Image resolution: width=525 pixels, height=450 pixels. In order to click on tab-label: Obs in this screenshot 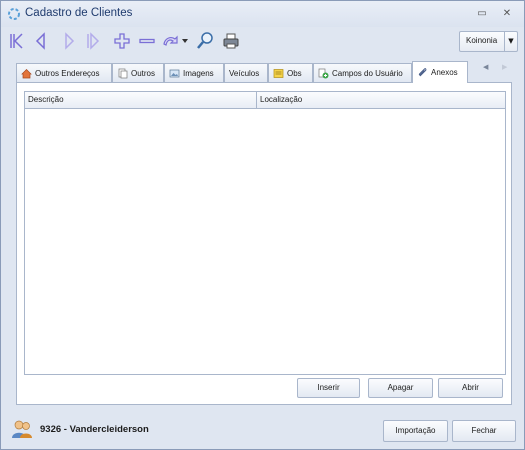, I will do `click(294, 73)`.